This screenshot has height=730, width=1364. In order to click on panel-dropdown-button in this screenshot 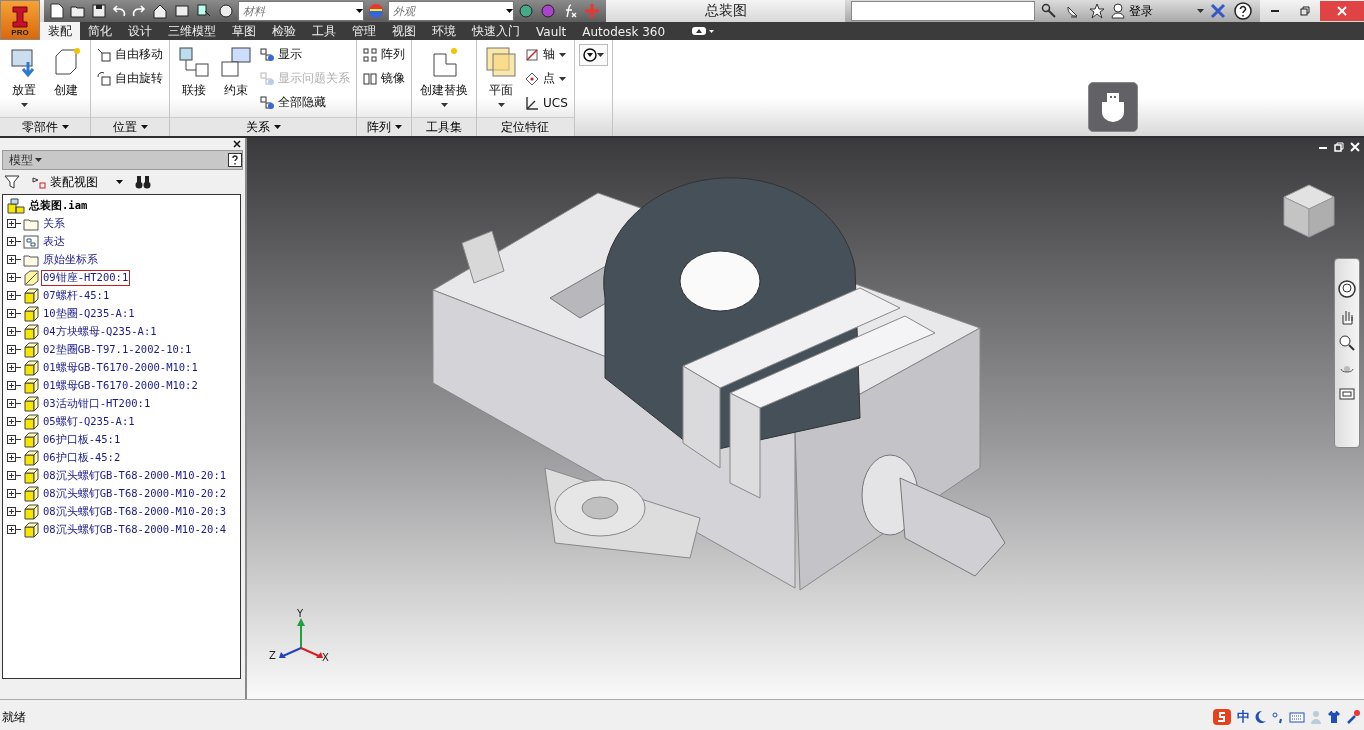, I will do `click(593, 55)`.